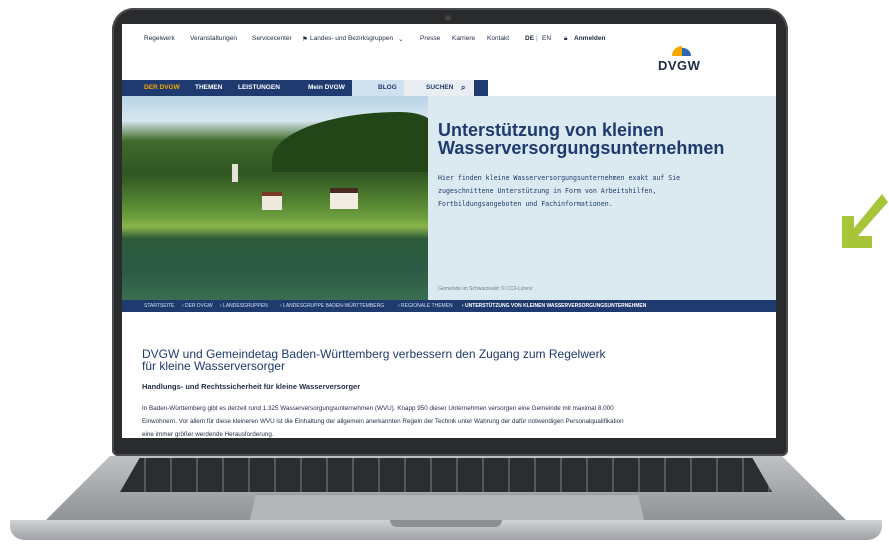 The width and height of the screenshot is (889, 551). Describe the element at coordinates (566, 38) in the screenshot. I see `lock-icon: 🔒︎` at that location.